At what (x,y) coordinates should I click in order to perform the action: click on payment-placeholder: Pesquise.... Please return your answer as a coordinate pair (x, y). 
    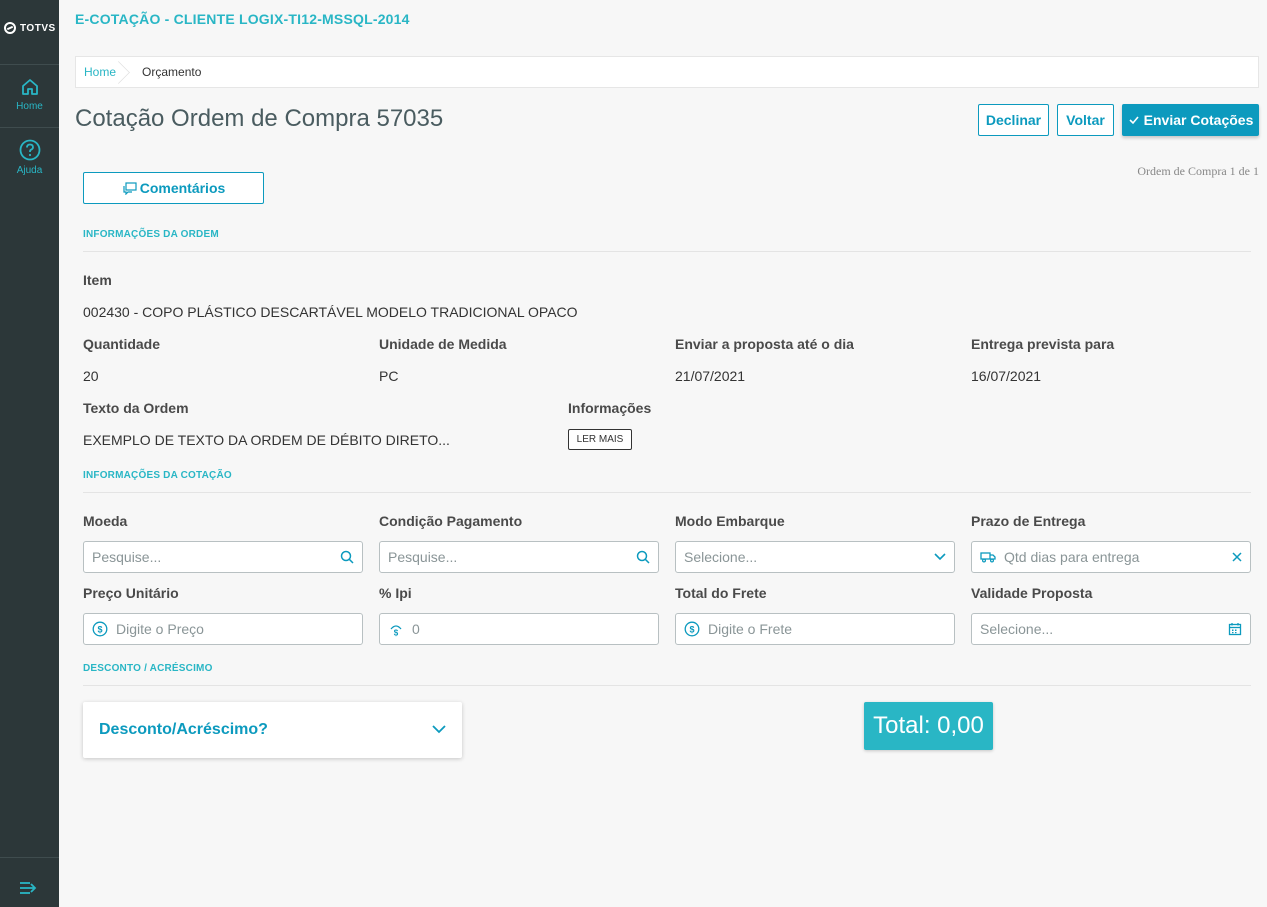
    Looking at the image, I should click on (423, 557).